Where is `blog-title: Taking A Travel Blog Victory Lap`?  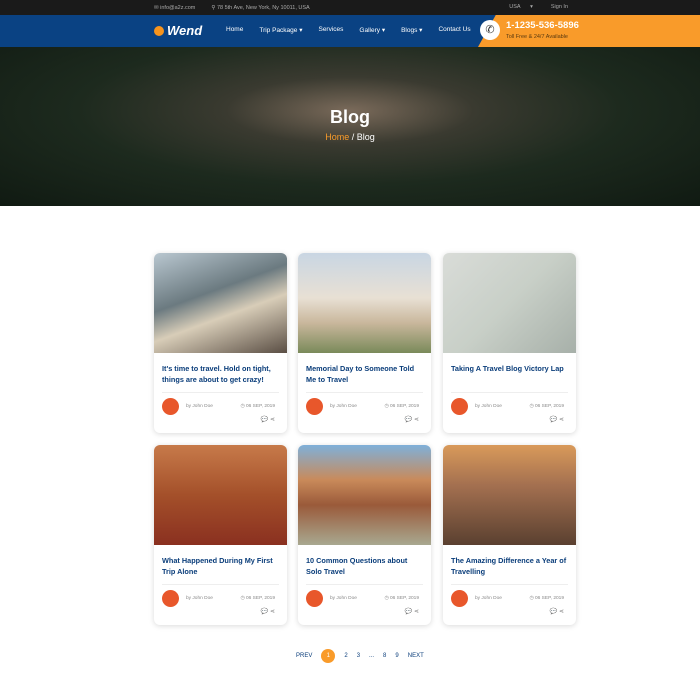 blog-title: Taking A Travel Blog Victory Lap is located at coordinates (509, 368).